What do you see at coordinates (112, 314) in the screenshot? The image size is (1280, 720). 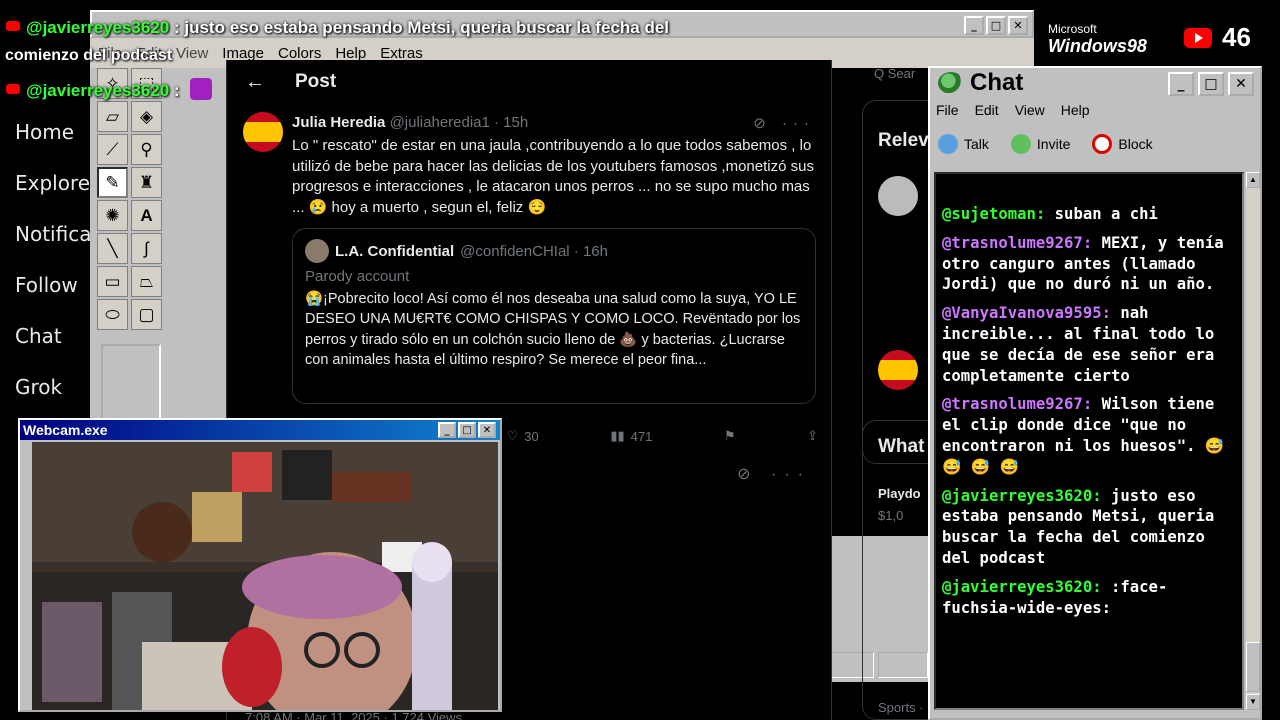 I see `ellipse-icon: ⬭` at bounding box center [112, 314].